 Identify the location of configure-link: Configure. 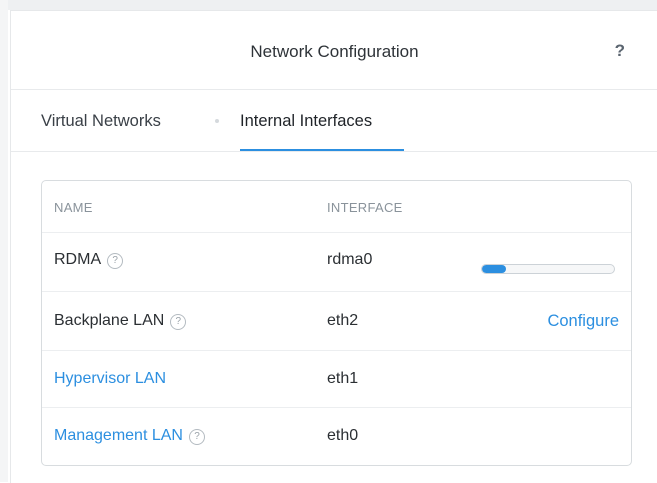
(583, 321).